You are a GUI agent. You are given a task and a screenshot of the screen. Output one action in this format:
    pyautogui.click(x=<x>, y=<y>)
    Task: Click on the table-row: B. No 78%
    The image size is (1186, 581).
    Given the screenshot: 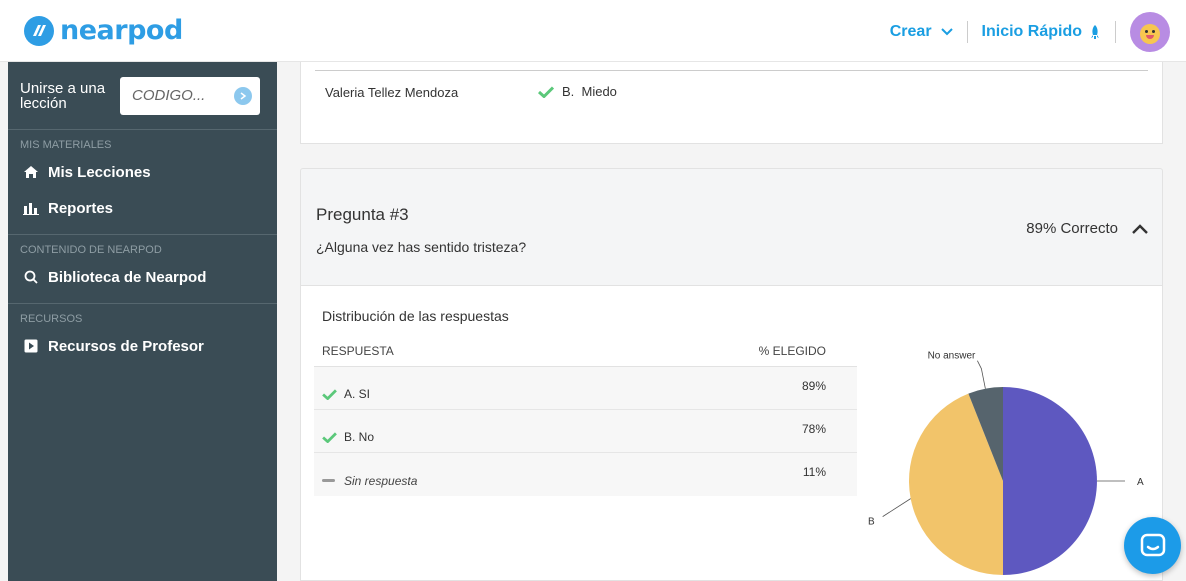 What is the action you would take?
    pyautogui.click(x=585, y=431)
    